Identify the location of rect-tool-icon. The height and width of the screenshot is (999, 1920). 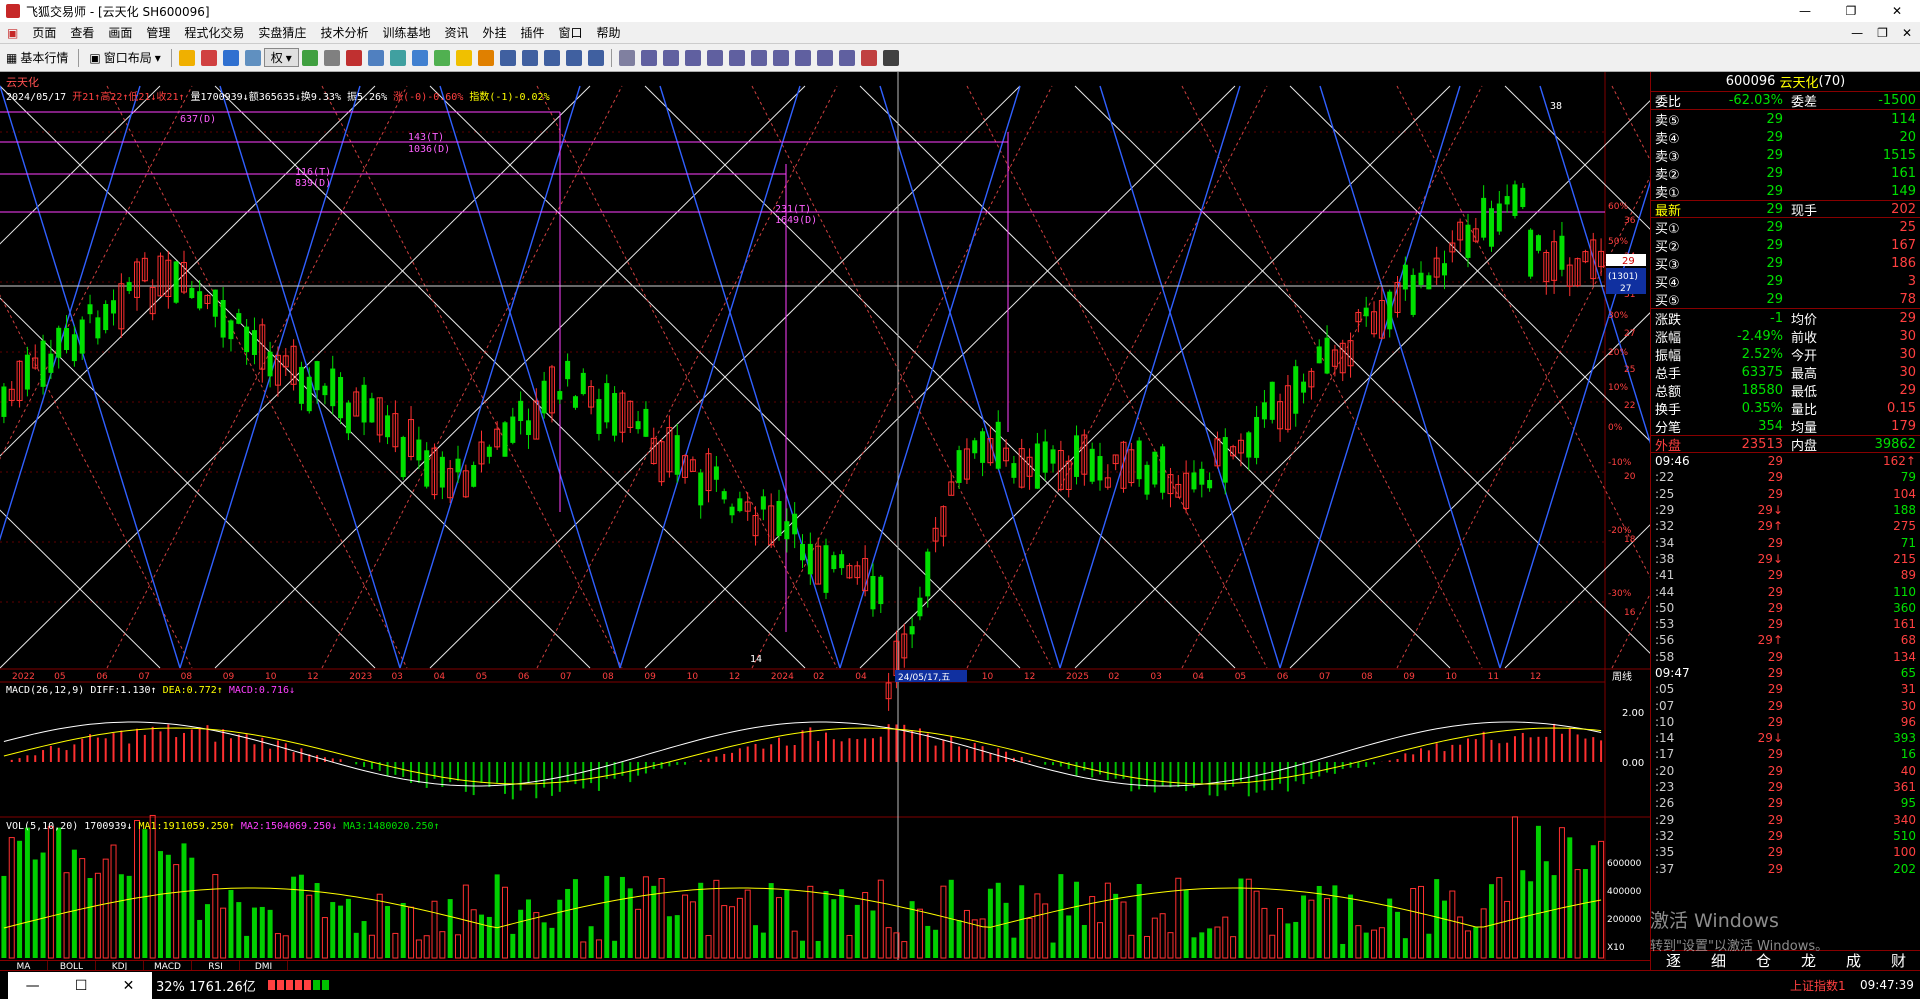
(780, 57).